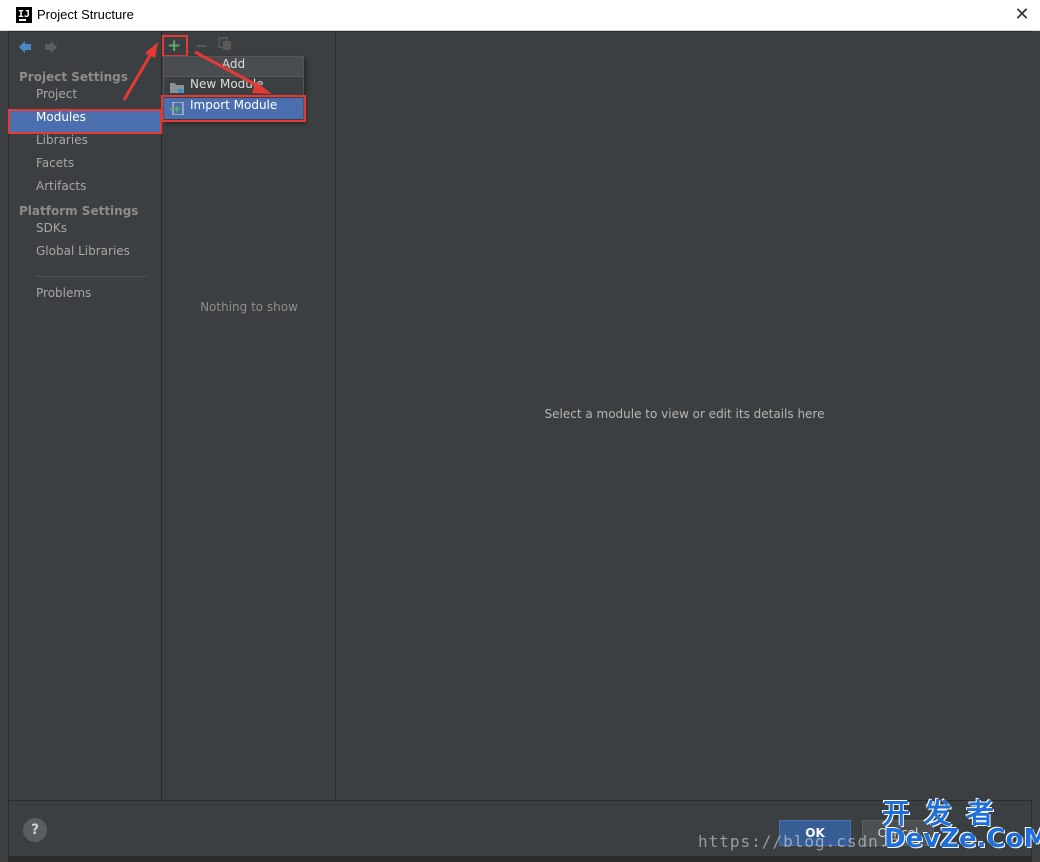  I want to click on platform-settings-header: Platform Settings, so click(79, 211).